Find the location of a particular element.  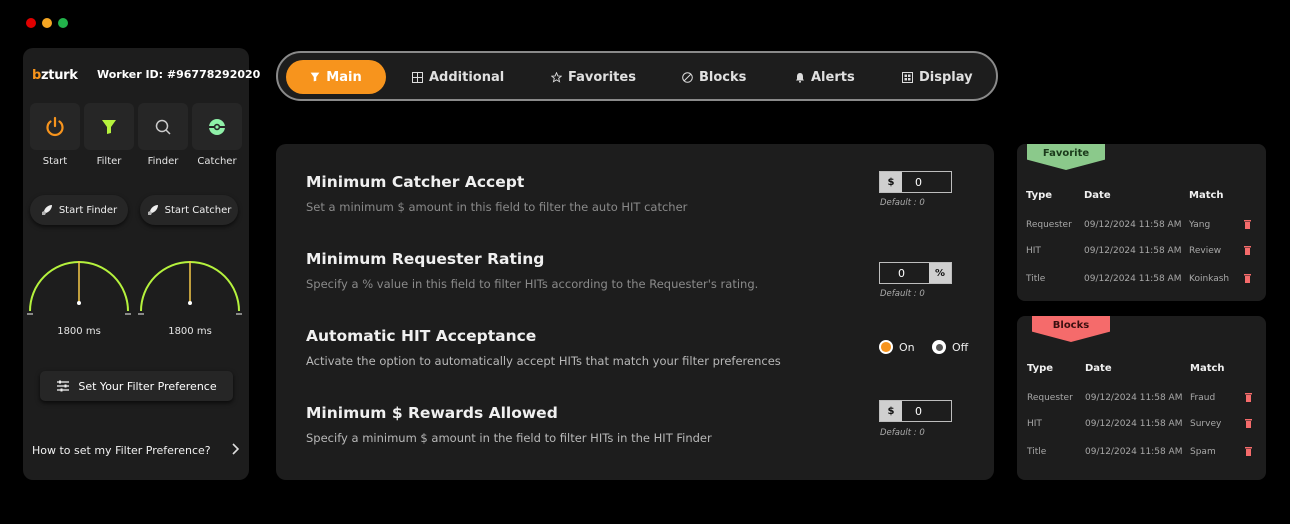

catcher-gauge-label: 1800 ms is located at coordinates (190, 331).